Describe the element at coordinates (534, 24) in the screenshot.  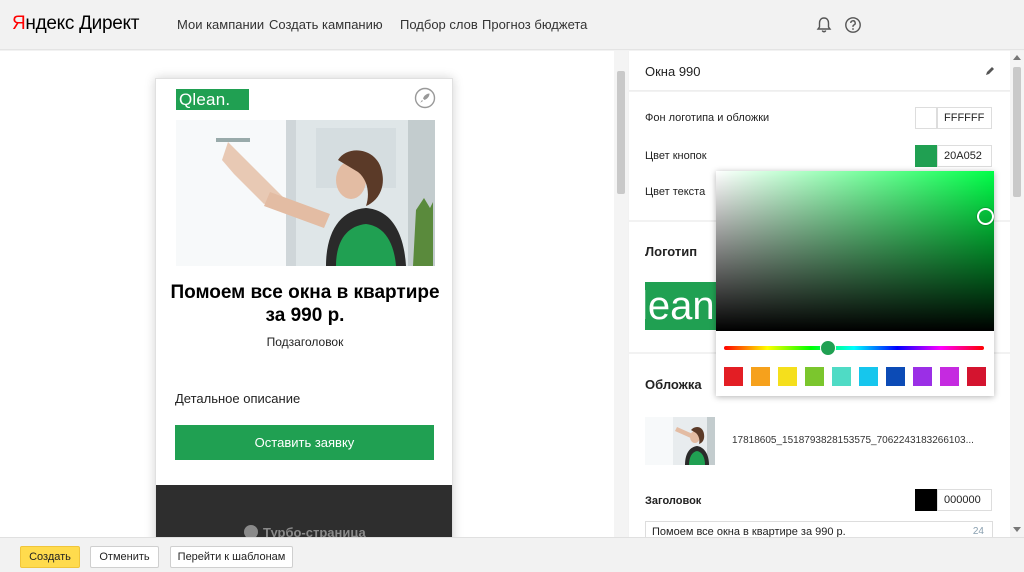
I see `nav-budget-forecast: Прогноз бюджета` at that location.